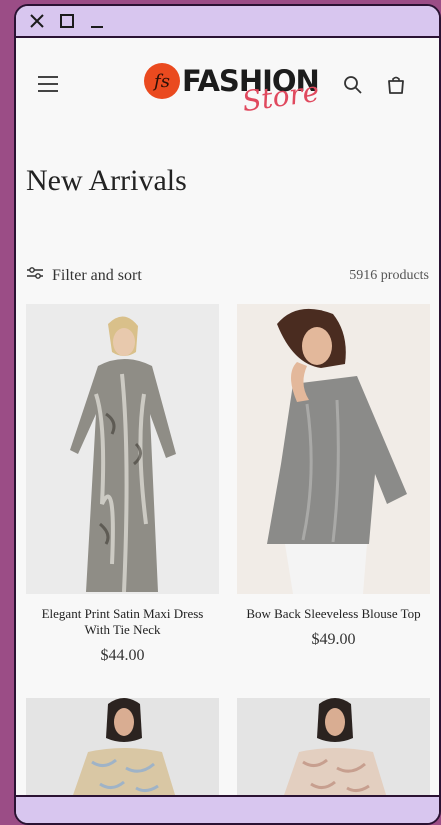 This screenshot has width=441, height=825. Describe the element at coordinates (48, 84) in the screenshot. I see `menu-icon` at that location.